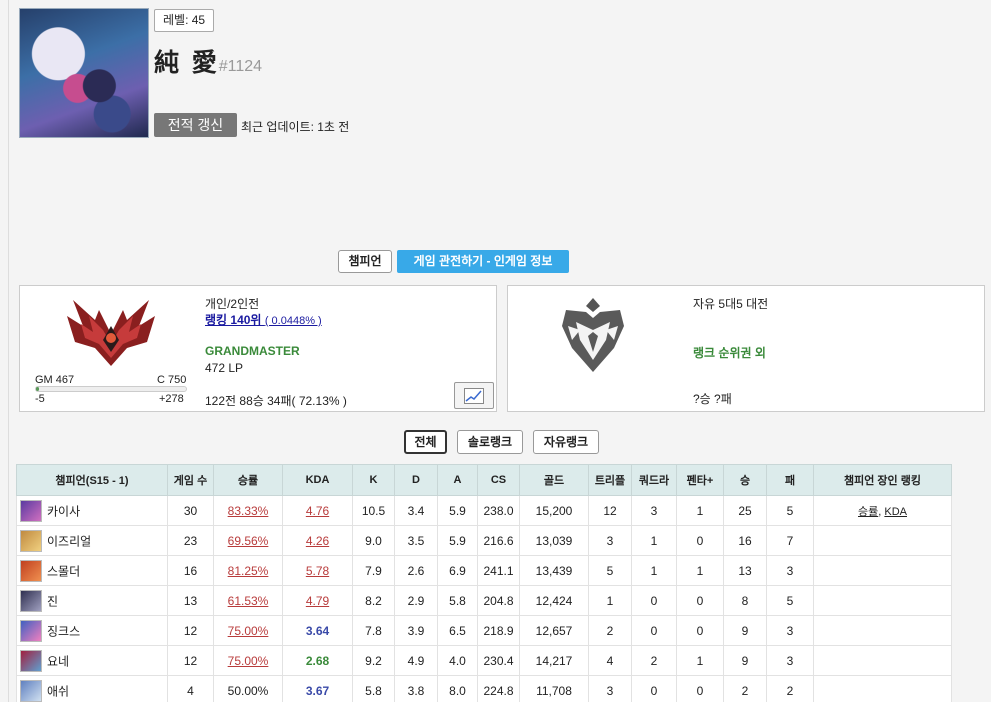 The width and height of the screenshot is (991, 702). Describe the element at coordinates (457, 660) in the screenshot. I see `value-a: 4.0` at that location.